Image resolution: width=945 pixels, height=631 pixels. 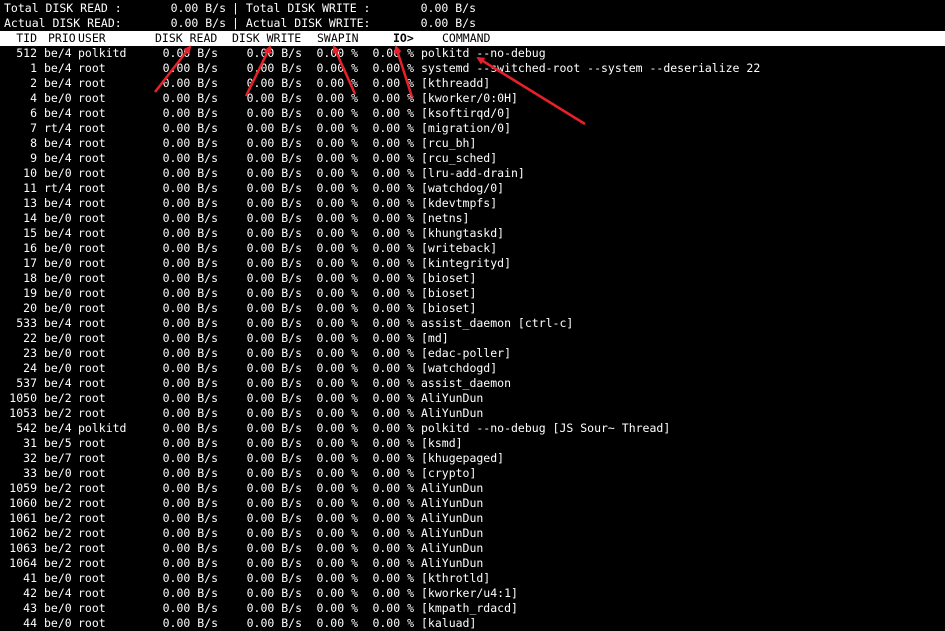 What do you see at coordinates (459, 203) in the screenshot?
I see `row-command: [kdevtmpfs]` at bounding box center [459, 203].